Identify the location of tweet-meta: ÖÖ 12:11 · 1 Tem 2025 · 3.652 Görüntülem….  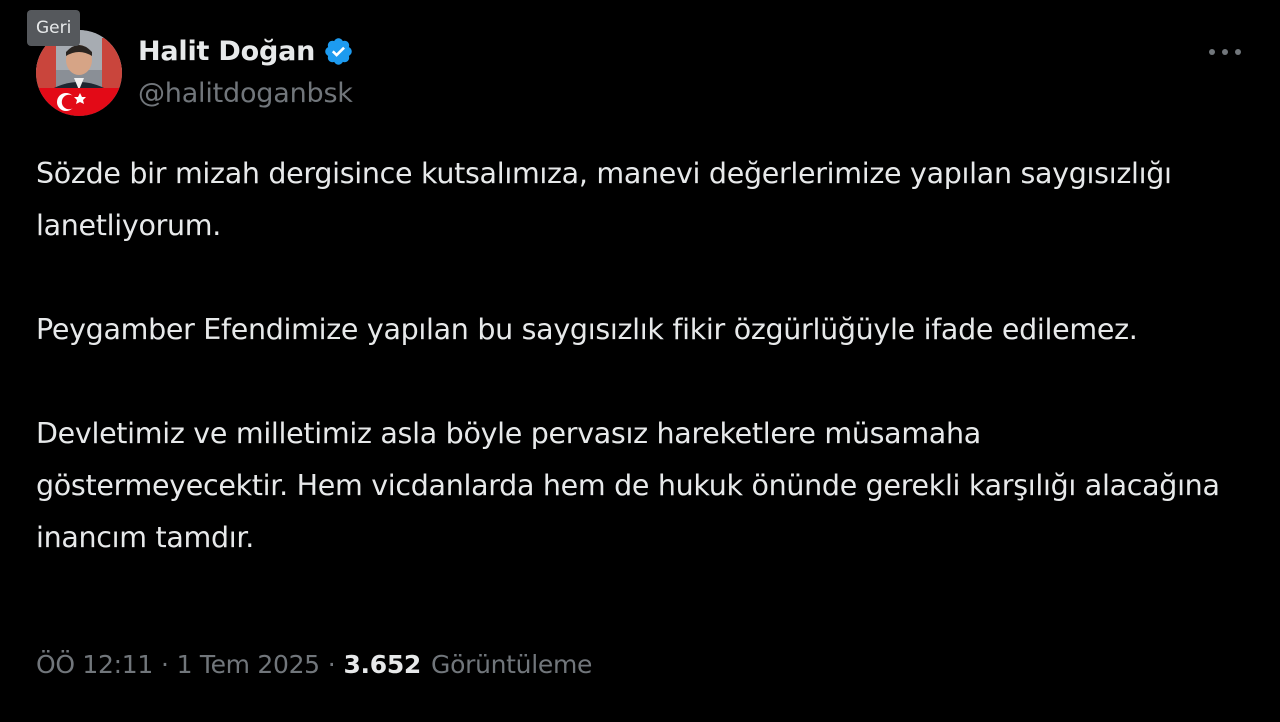
(314, 664).